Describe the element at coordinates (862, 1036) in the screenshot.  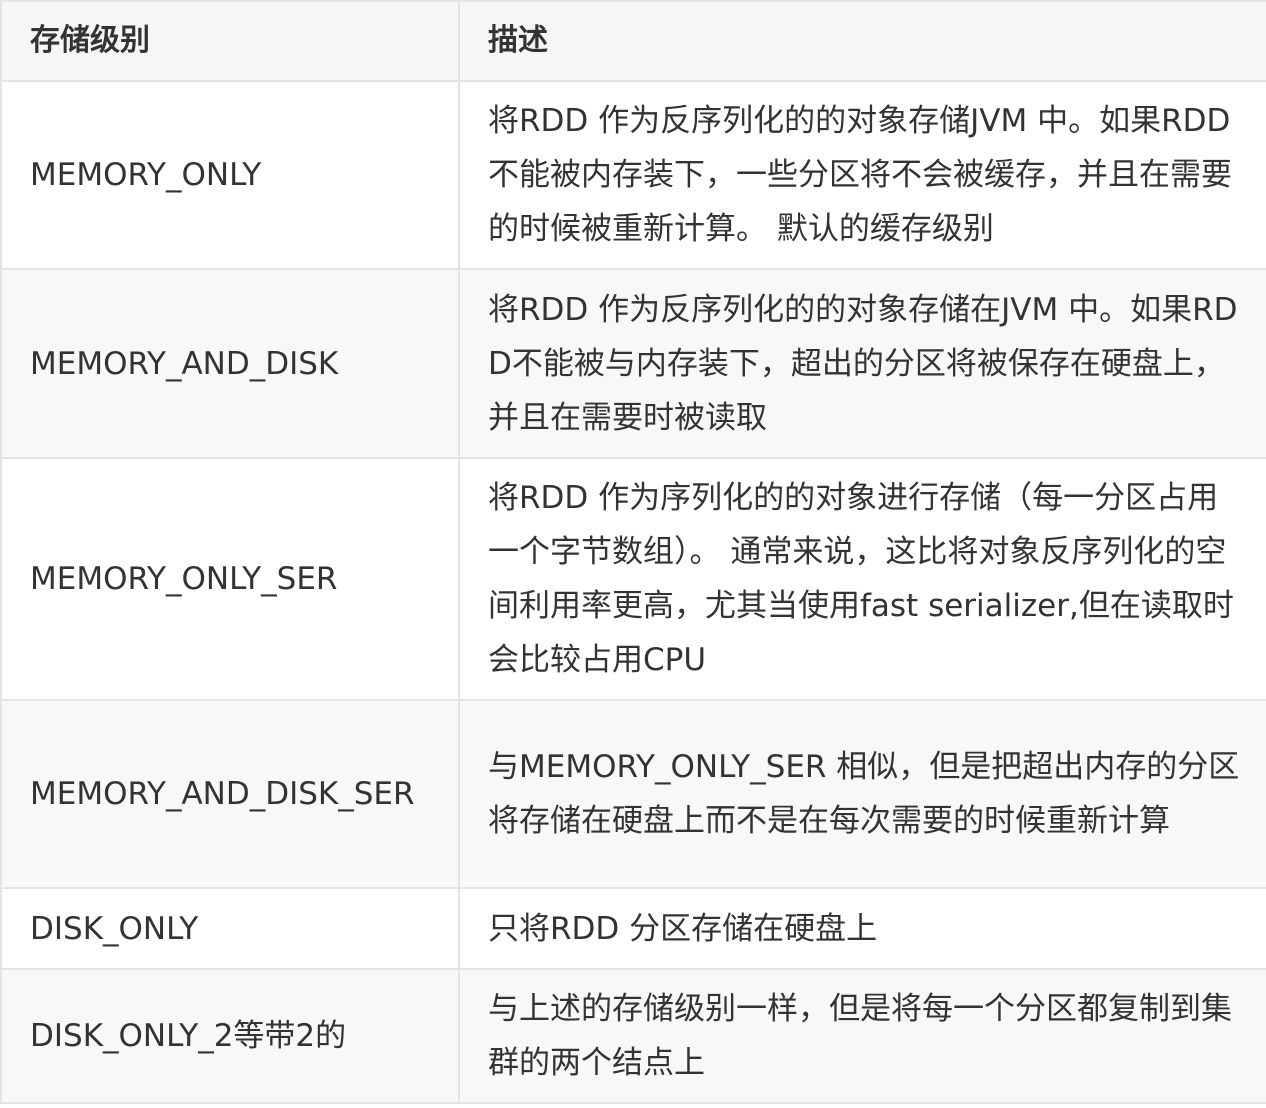
I see `description-cell: 与上述的存储级别一样，但是将每一个分区都复制到集群的两个结点上` at that location.